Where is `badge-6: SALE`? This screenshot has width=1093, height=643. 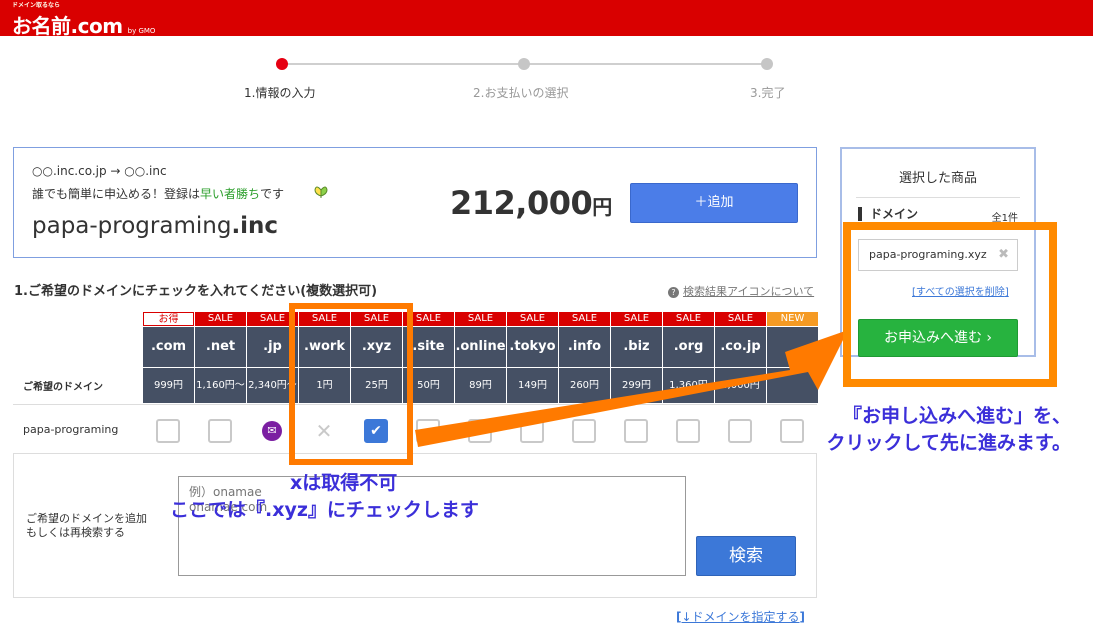 badge-6: SALE is located at coordinates (480, 319).